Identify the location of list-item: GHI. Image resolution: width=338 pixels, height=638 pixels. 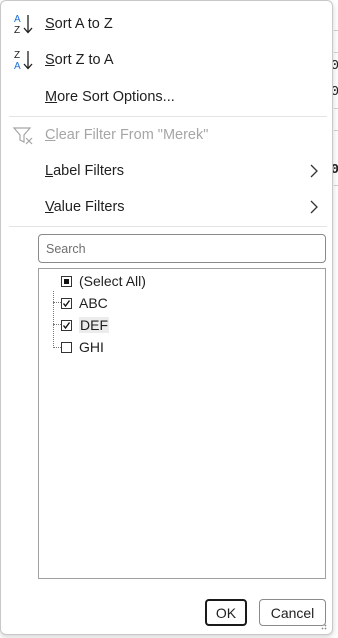
(82, 347).